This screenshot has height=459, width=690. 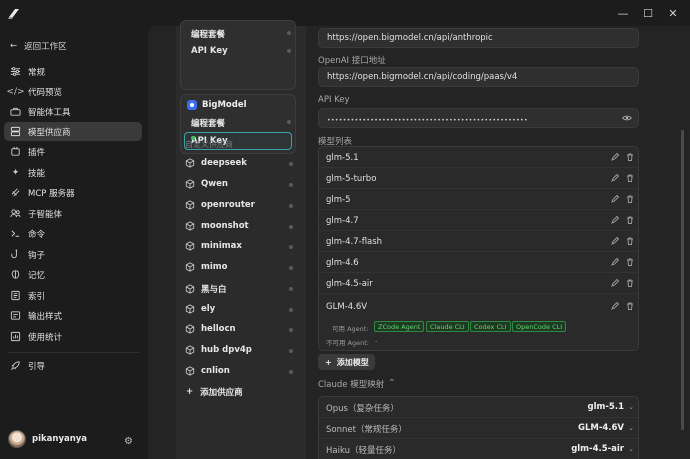 What do you see at coordinates (682, 280) in the screenshot?
I see `scrollbar` at bounding box center [682, 280].